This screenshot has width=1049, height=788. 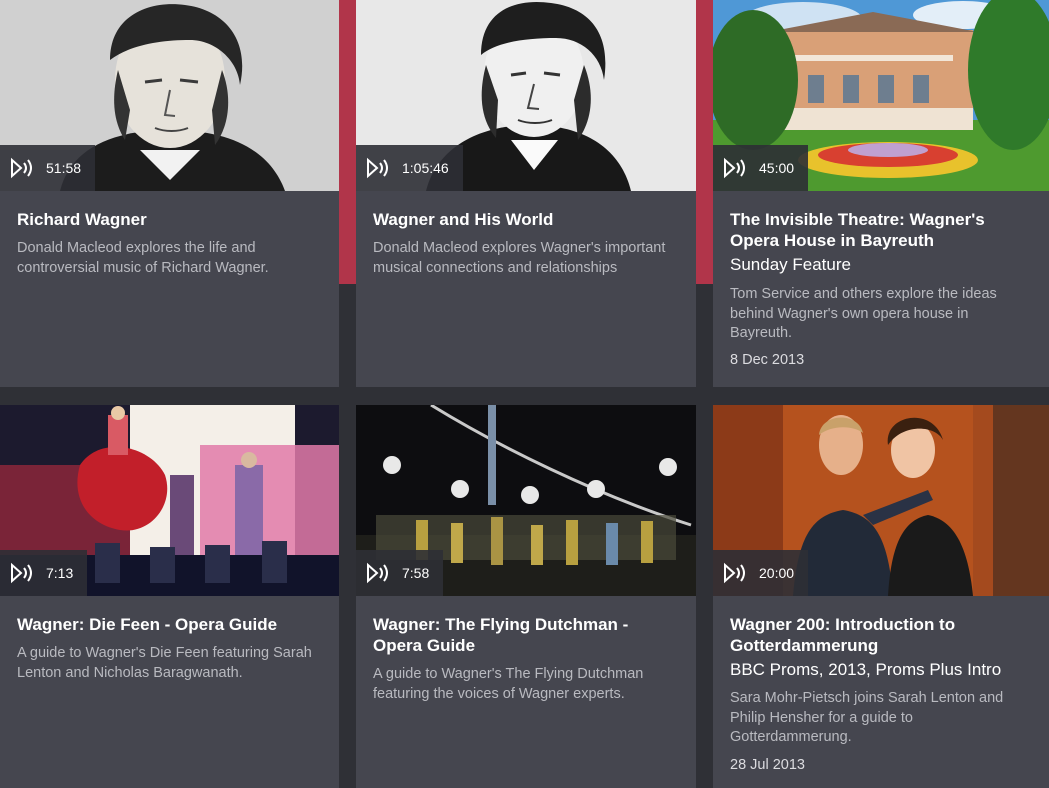 I want to click on duration-badge: 45:00, so click(x=761, y=168).